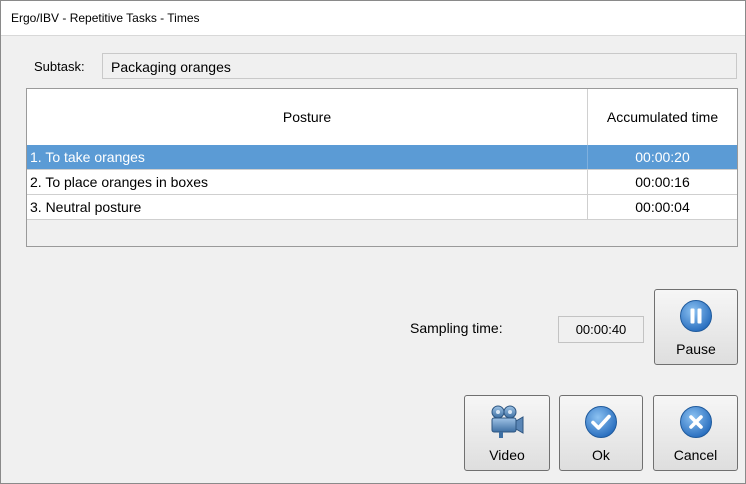 This screenshot has width=746, height=484. Describe the element at coordinates (662, 157) in the screenshot. I see `time-cell: 00:00:20` at that location.